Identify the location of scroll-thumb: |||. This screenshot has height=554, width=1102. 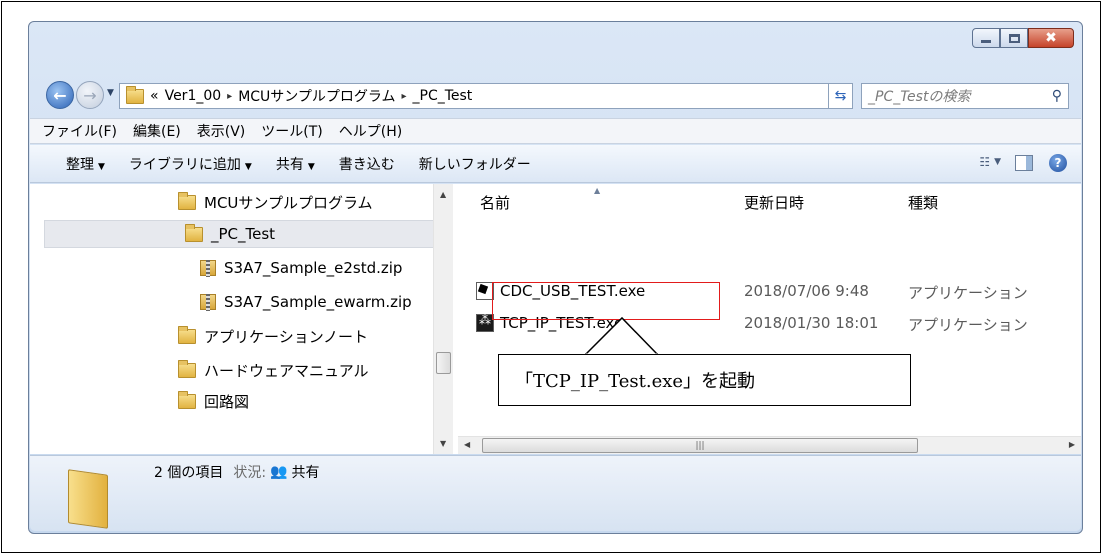
(700, 445).